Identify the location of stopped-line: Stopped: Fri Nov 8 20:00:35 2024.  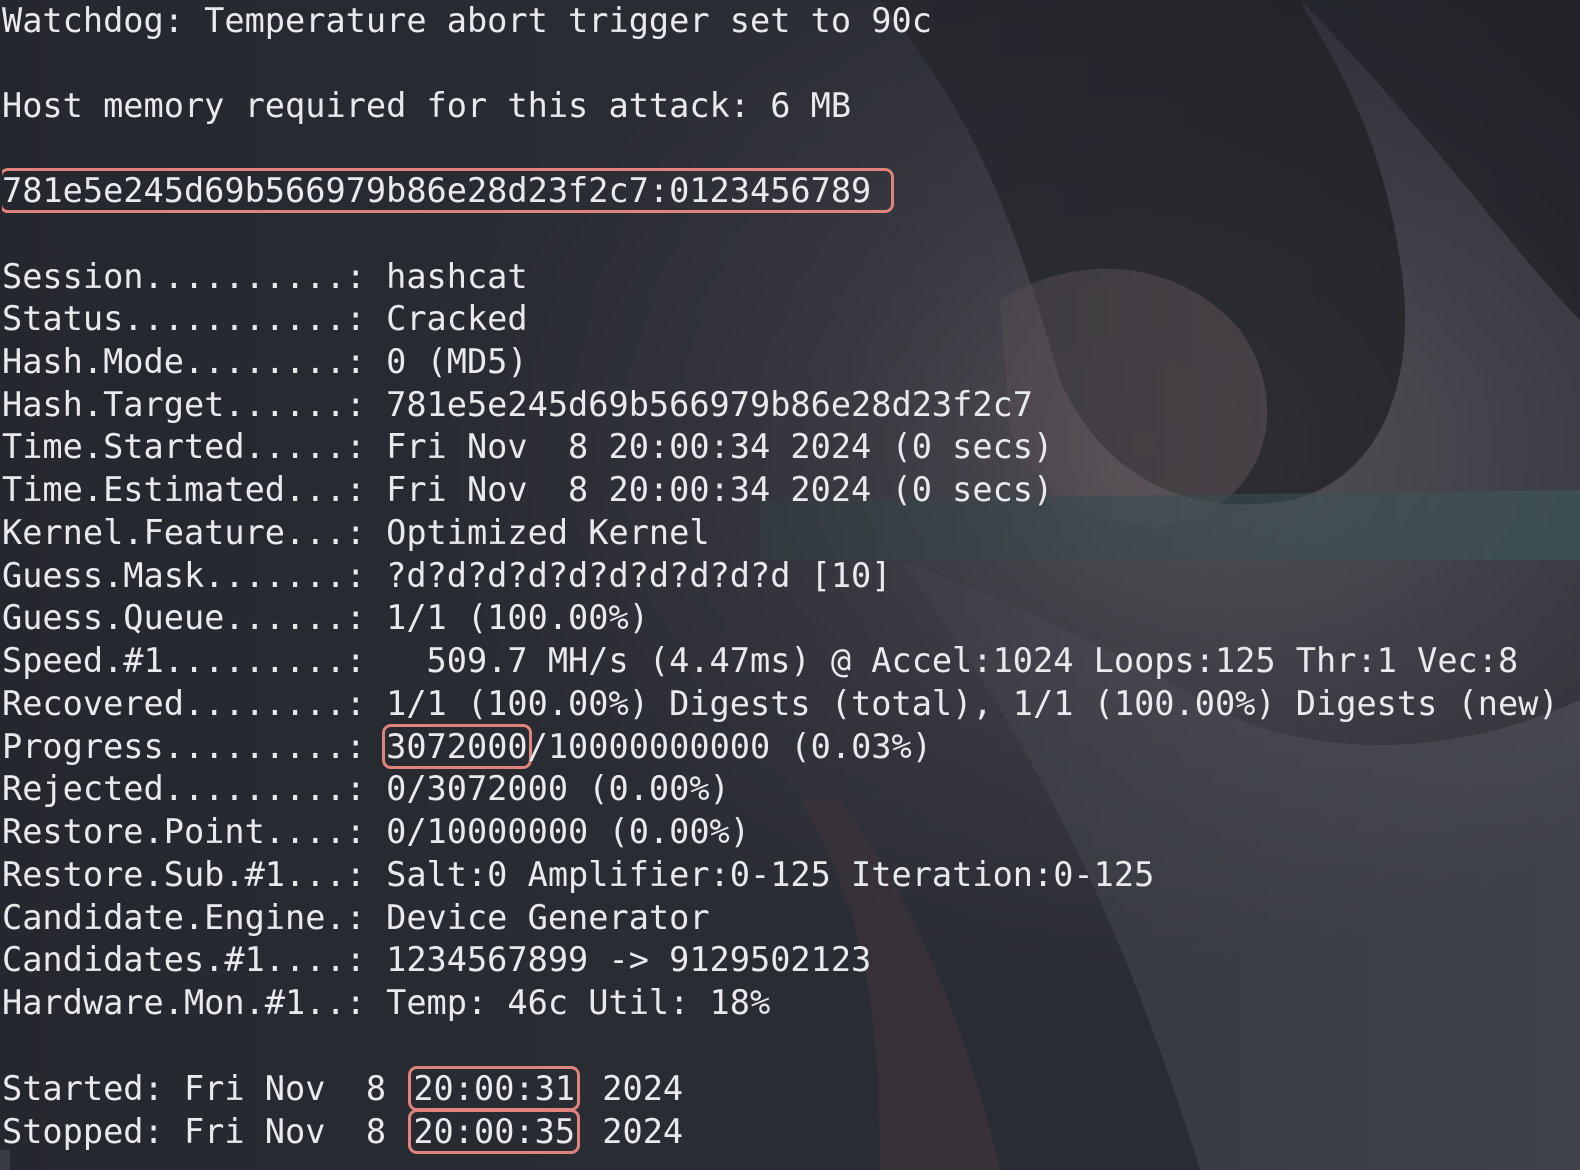
(343, 1131).